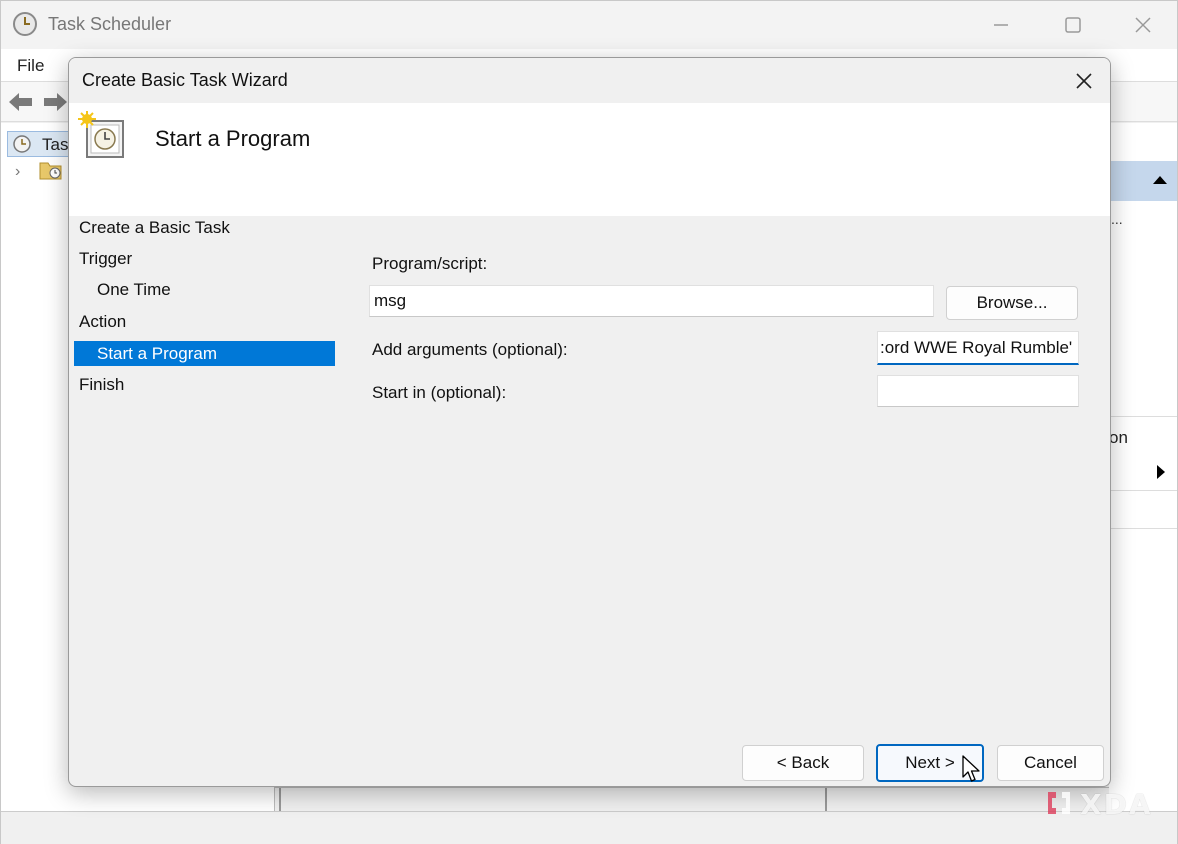  I want to click on status-bar, so click(589, 827).